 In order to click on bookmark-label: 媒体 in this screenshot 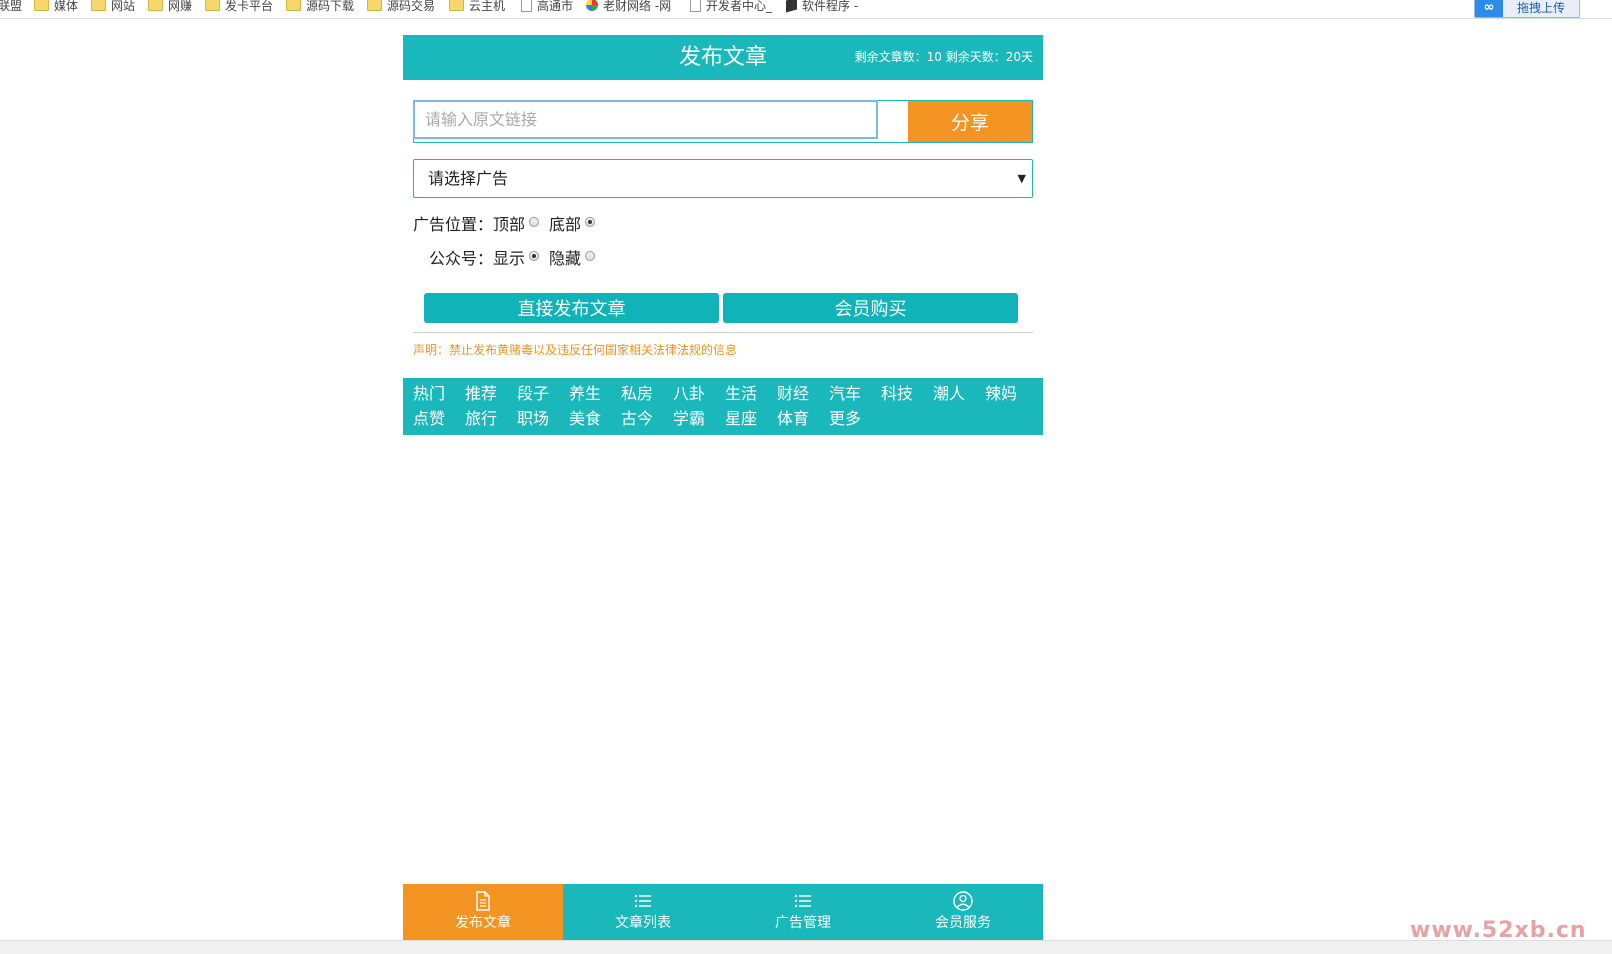, I will do `click(66, 6)`.